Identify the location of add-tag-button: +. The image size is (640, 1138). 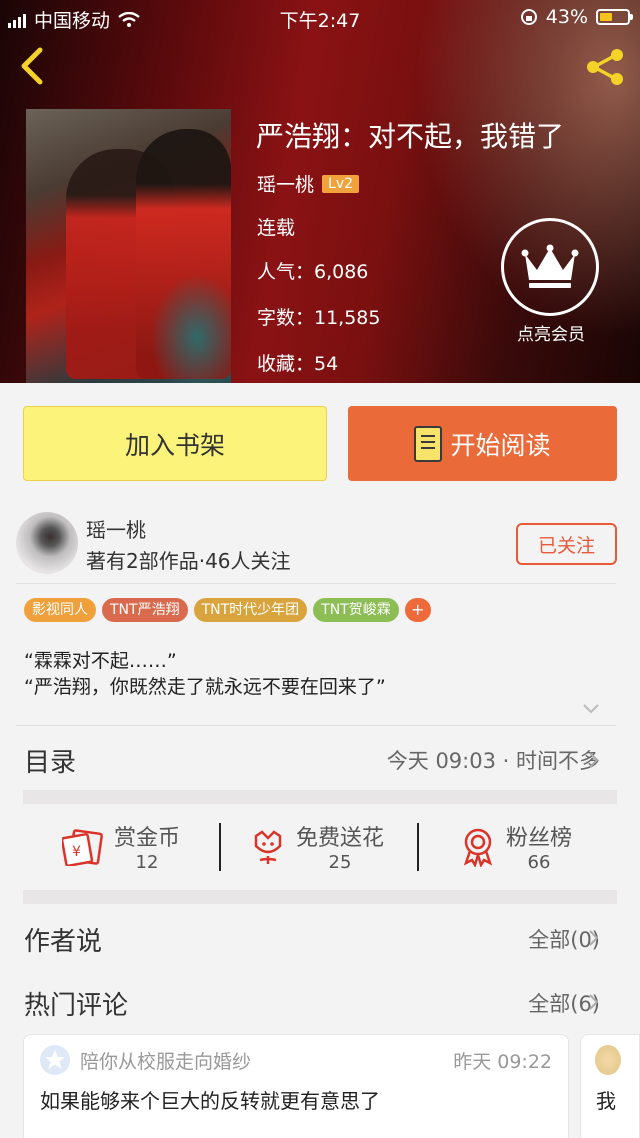
(417, 610).